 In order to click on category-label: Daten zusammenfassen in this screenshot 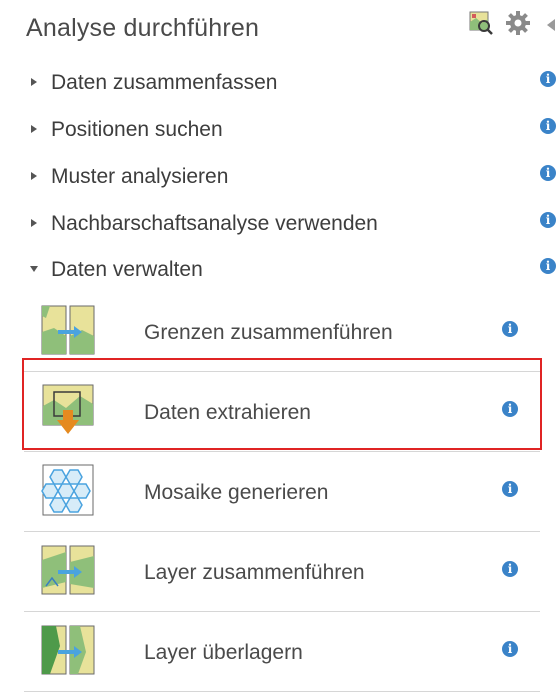, I will do `click(164, 82)`.